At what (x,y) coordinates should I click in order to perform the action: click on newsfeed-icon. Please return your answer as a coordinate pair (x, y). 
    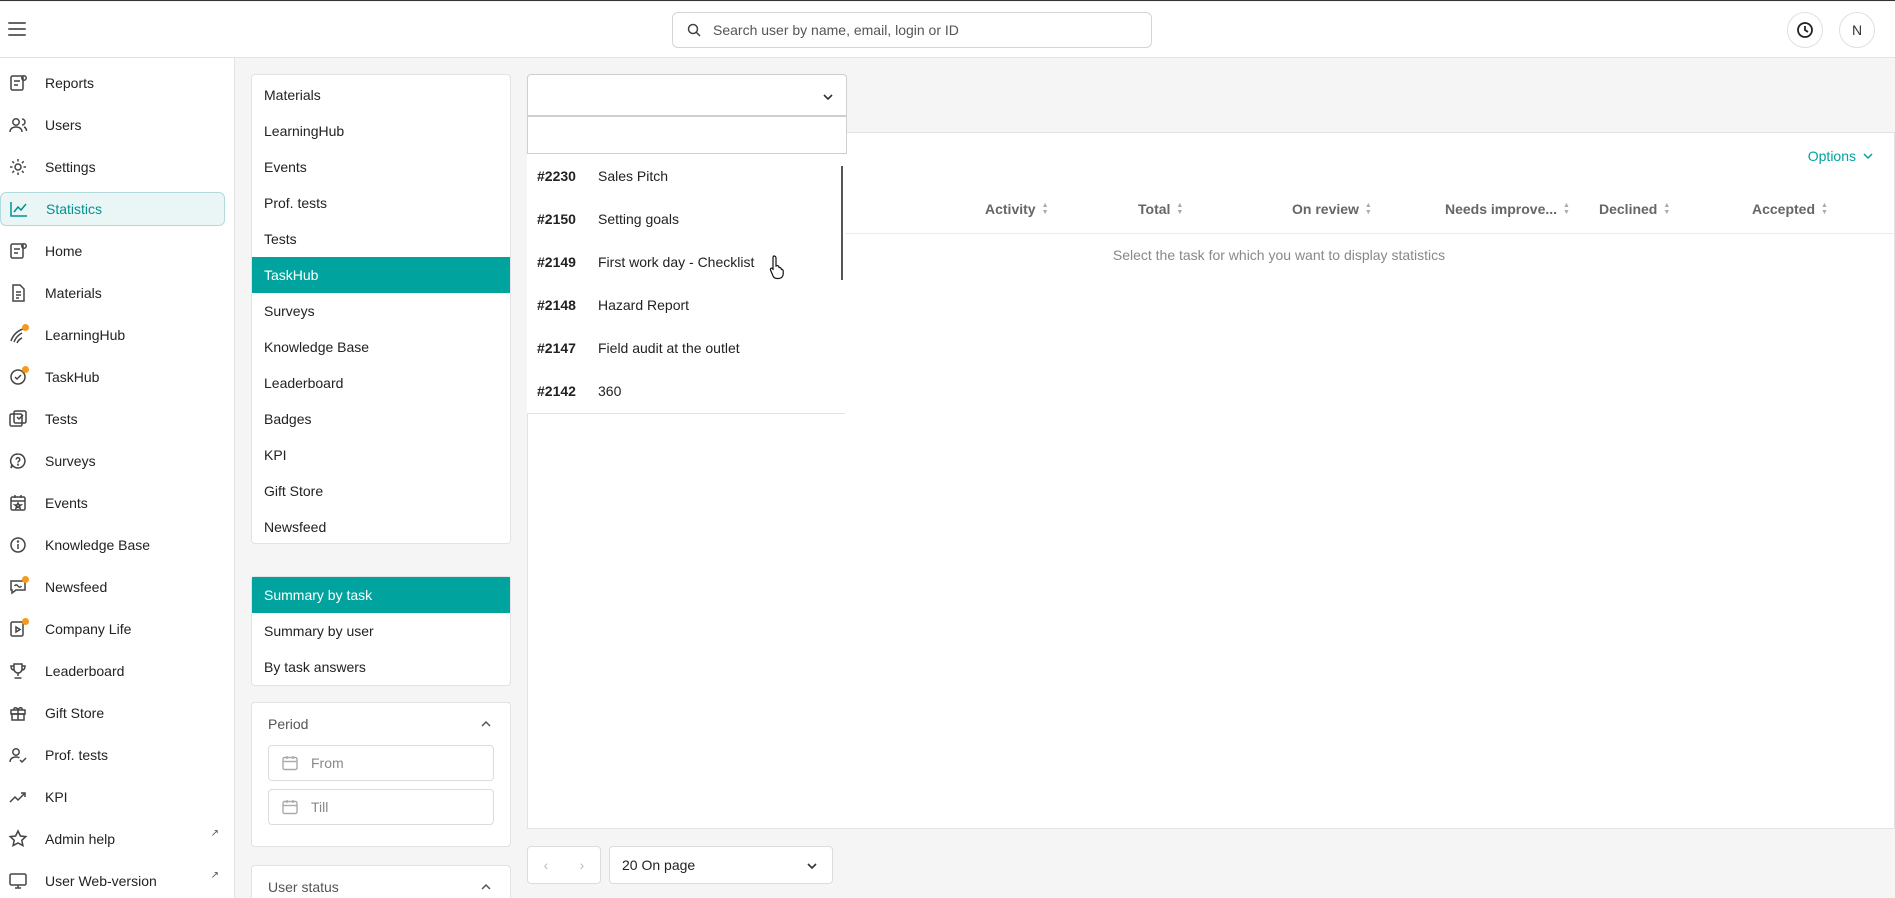
    Looking at the image, I should click on (18, 586).